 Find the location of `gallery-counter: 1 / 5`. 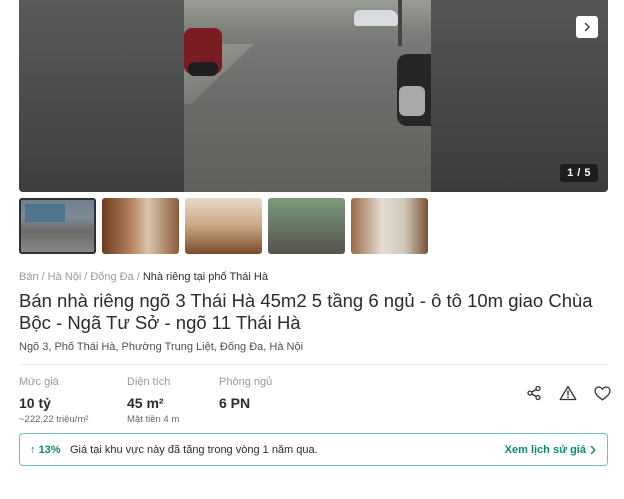

gallery-counter: 1 / 5 is located at coordinates (579, 173).